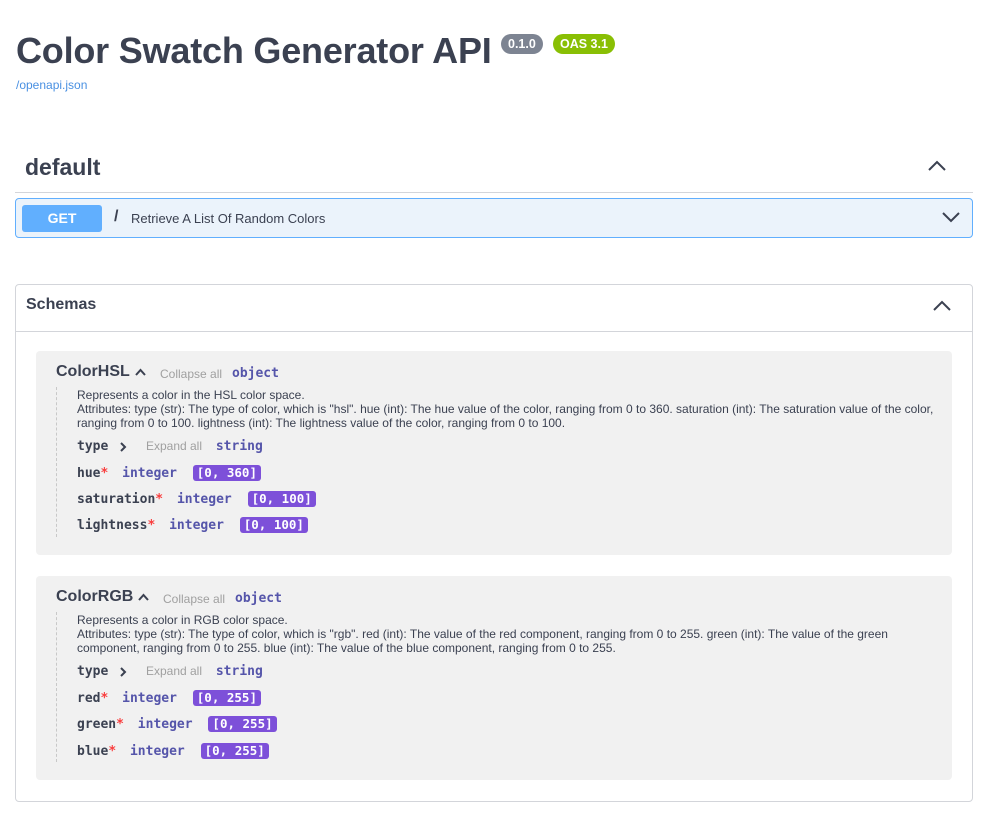  Describe the element at coordinates (89, 698) in the screenshot. I see `property-name: red` at that location.